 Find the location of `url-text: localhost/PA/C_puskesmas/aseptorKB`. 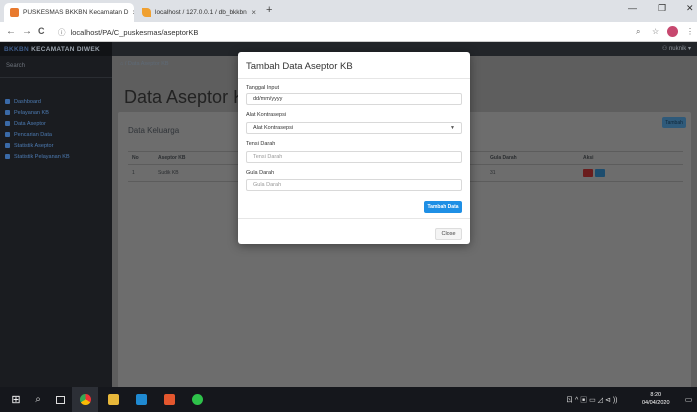

url-text: localhost/PA/C_puskesmas/aseptorKB is located at coordinates (134, 32).